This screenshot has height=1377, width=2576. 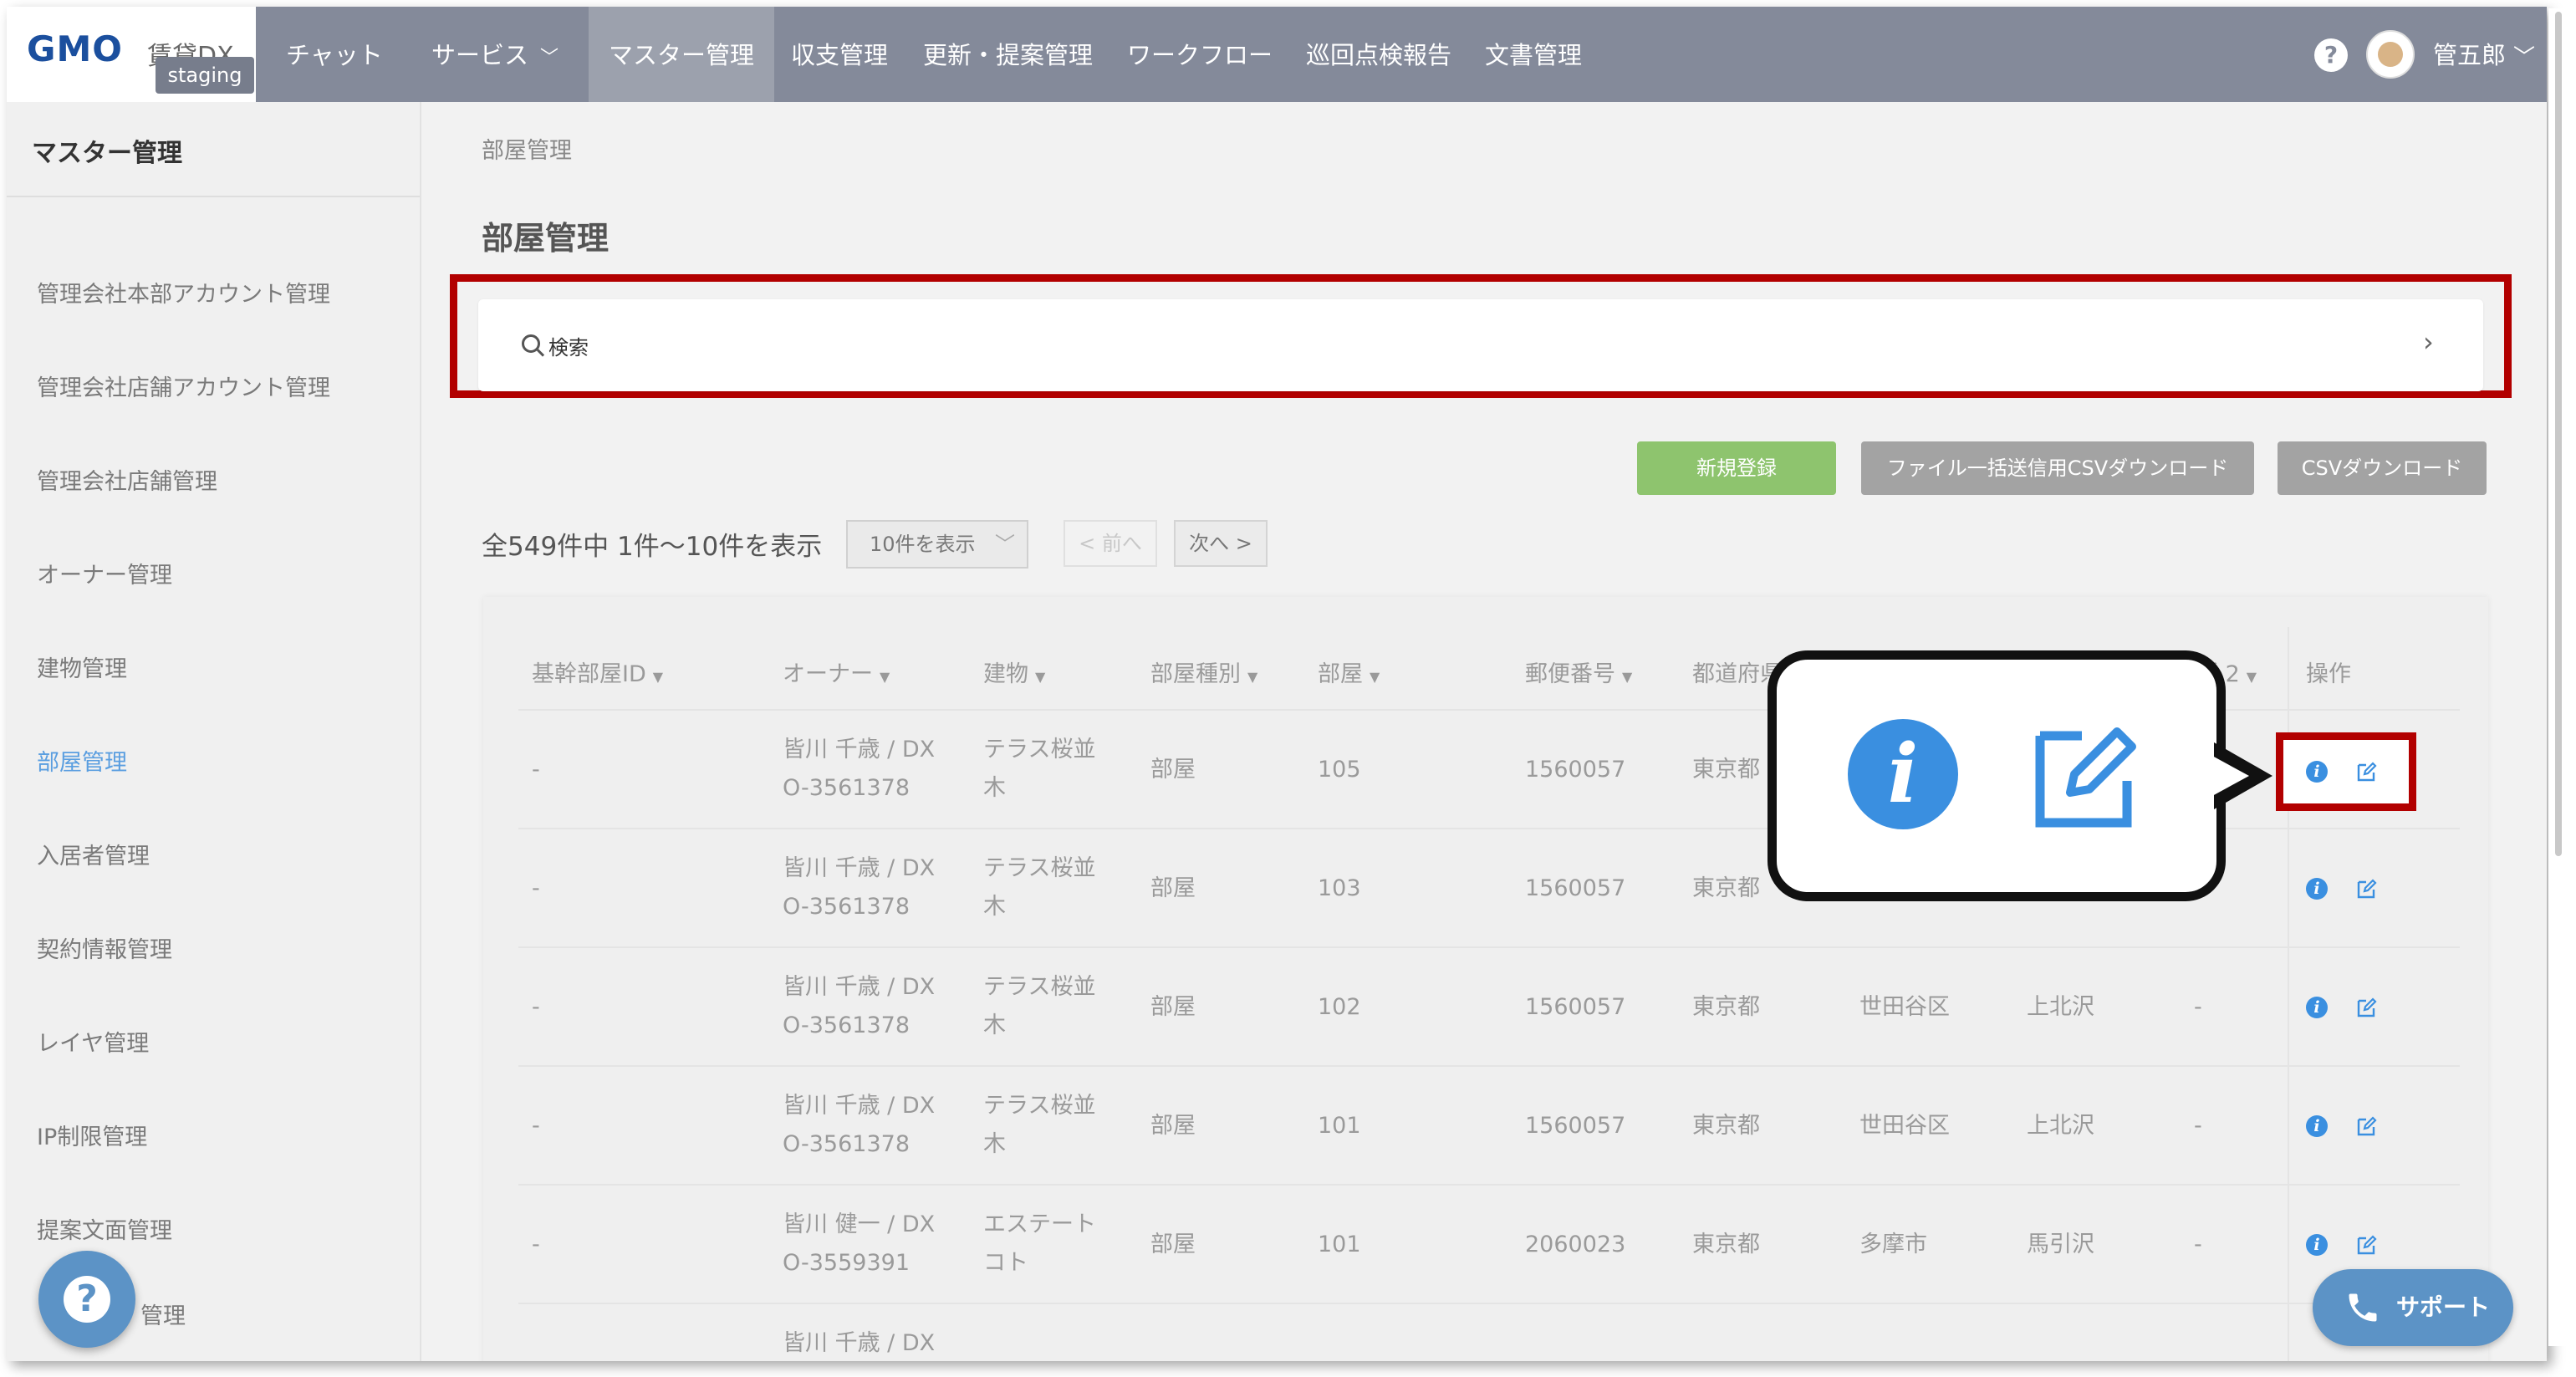 I want to click on nav-finance: 収支管理, so click(x=839, y=54).